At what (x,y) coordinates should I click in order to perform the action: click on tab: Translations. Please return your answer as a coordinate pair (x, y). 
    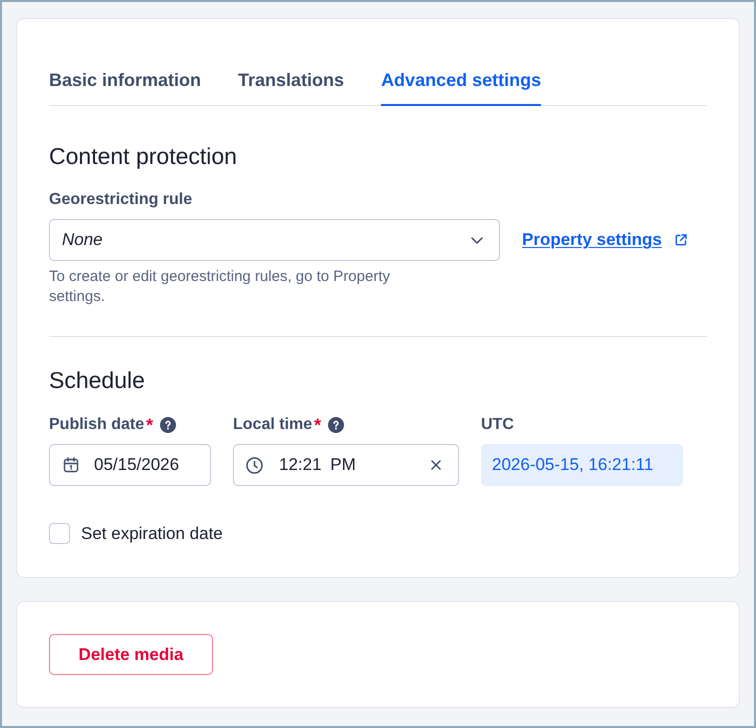
    Looking at the image, I should click on (291, 87).